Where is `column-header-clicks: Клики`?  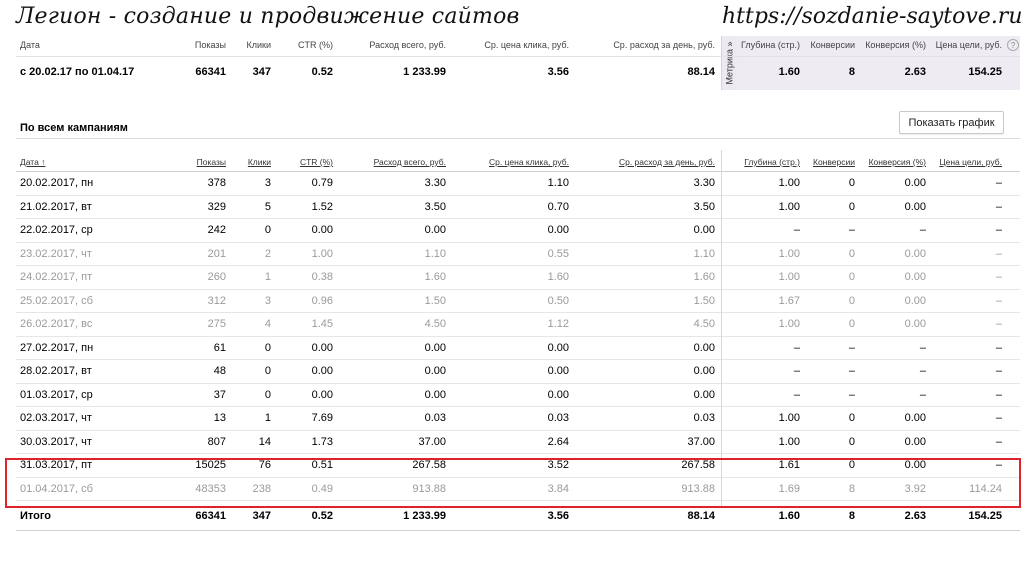
column-header-clicks: Клики is located at coordinates (248, 160).